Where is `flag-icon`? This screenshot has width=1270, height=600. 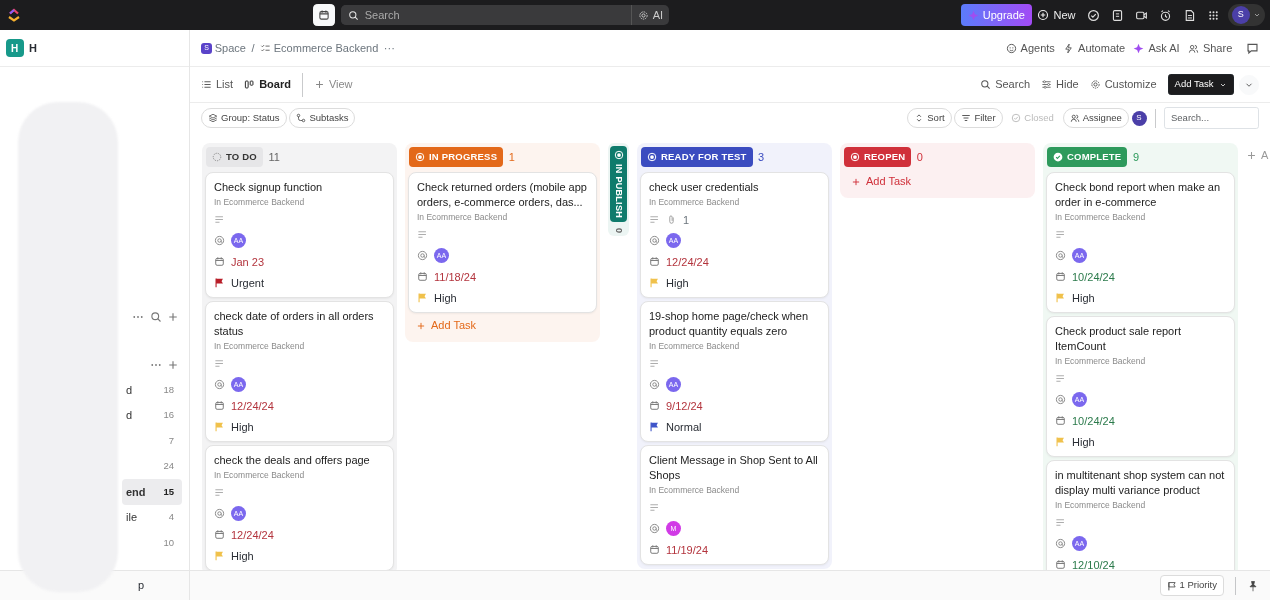
flag-icon is located at coordinates (1171, 585).